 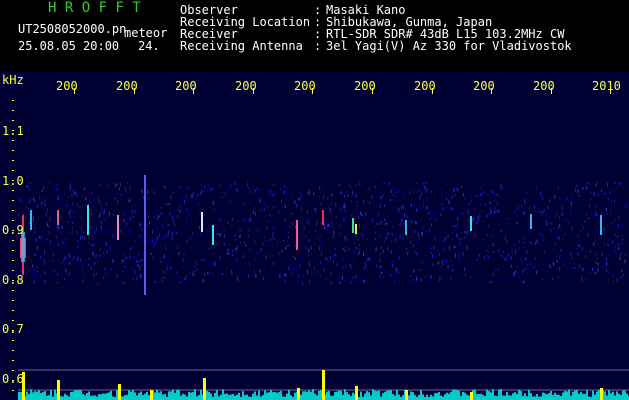 What do you see at coordinates (356, 229) in the screenshot?
I see `meteor-echo` at bounding box center [356, 229].